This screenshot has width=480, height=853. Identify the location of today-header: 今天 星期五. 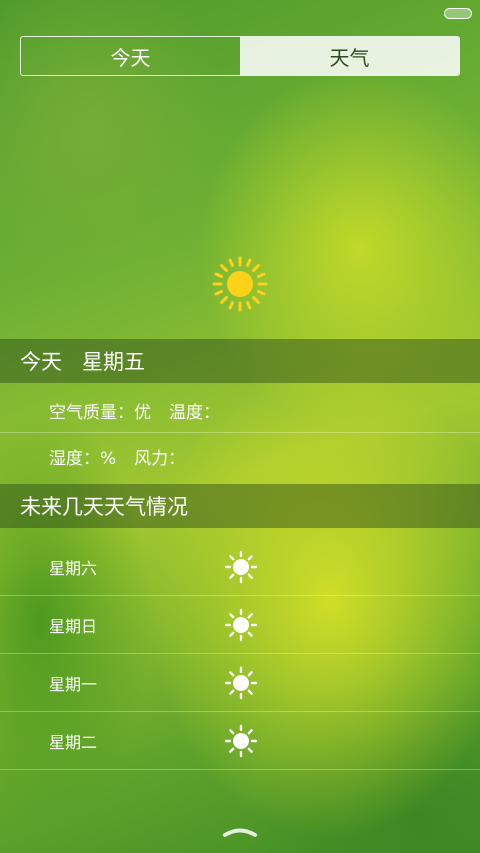
(240, 361).